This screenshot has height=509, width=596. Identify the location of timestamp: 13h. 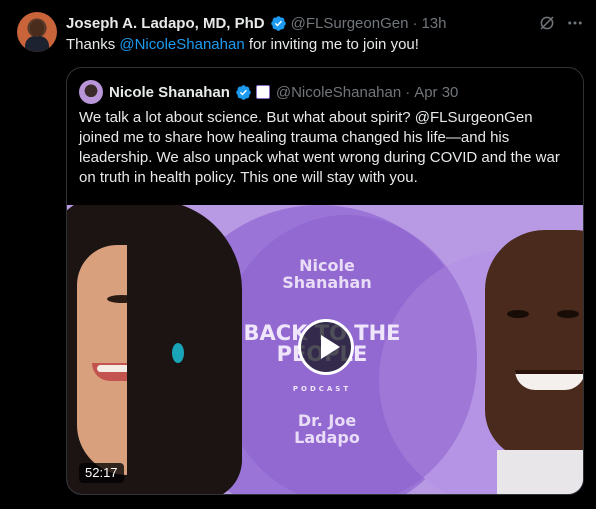
(433, 23).